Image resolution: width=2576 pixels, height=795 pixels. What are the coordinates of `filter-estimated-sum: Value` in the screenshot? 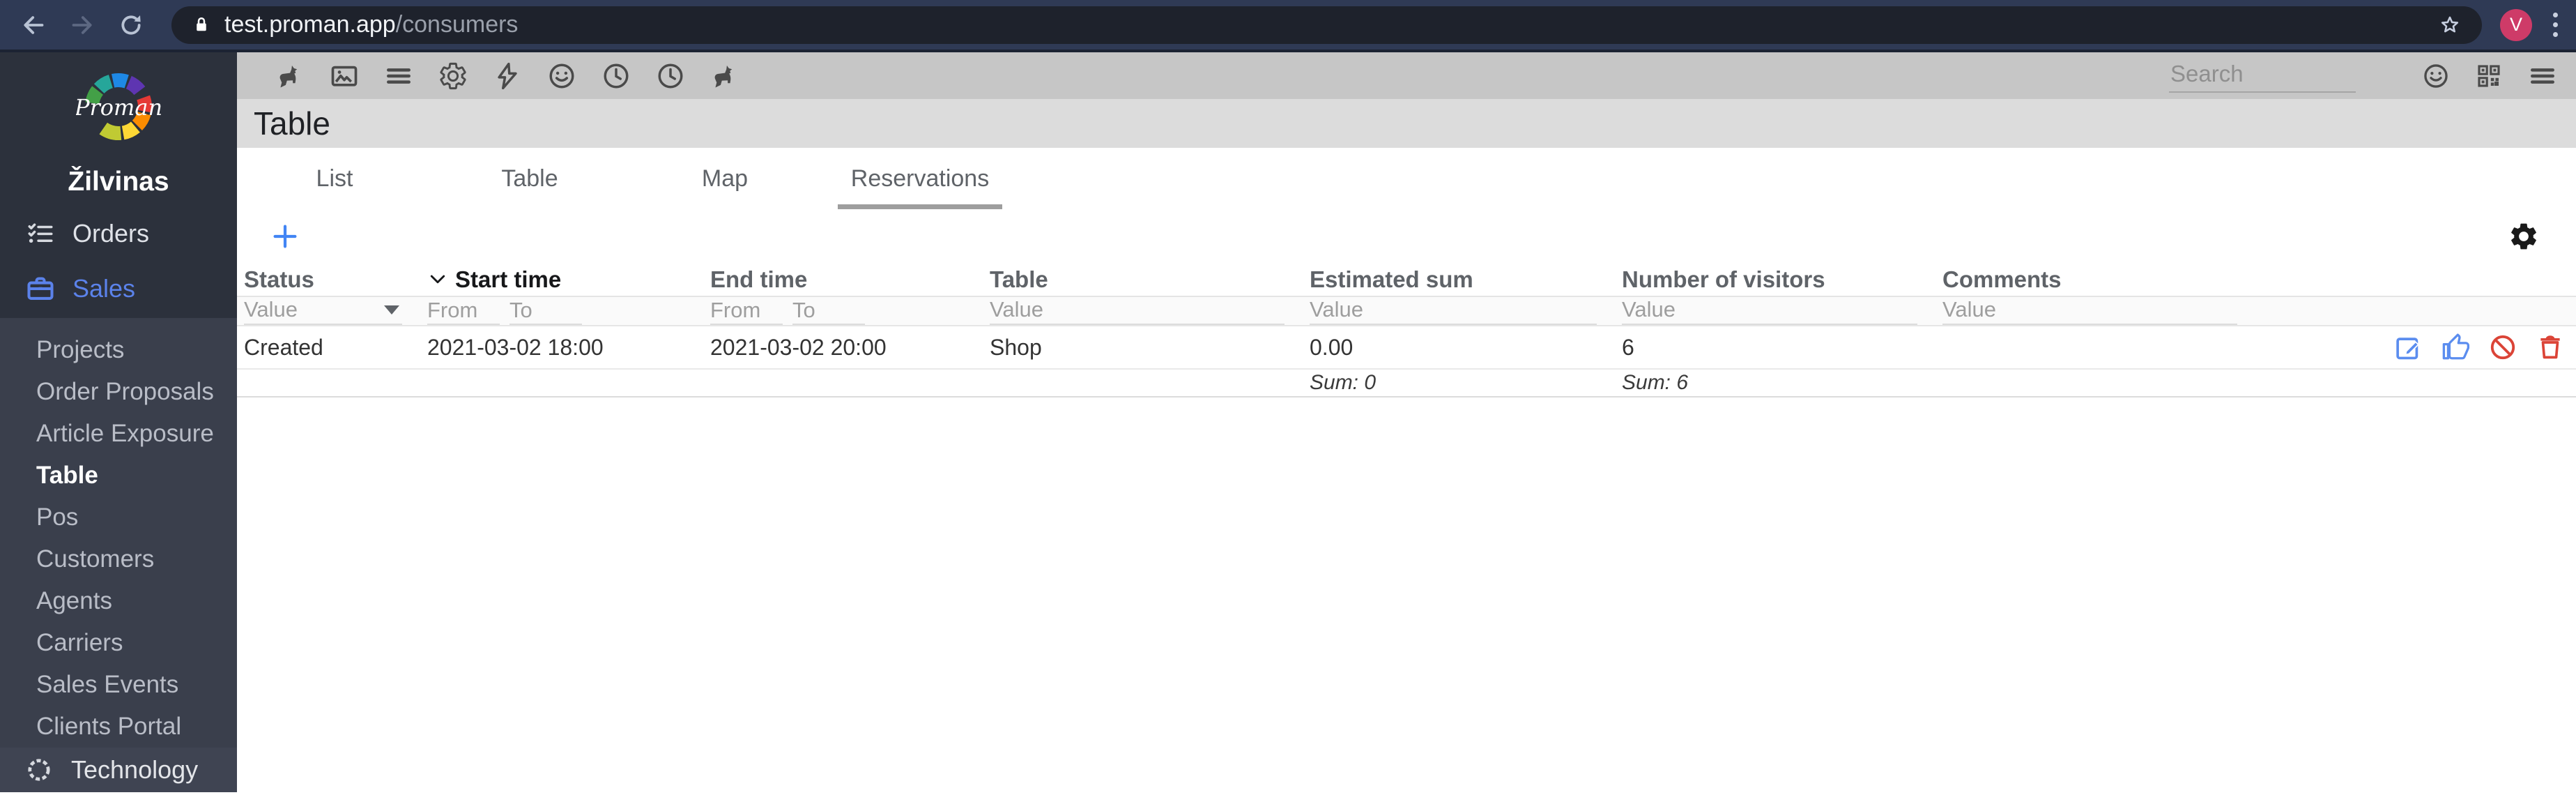 It's located at (1459, 311).